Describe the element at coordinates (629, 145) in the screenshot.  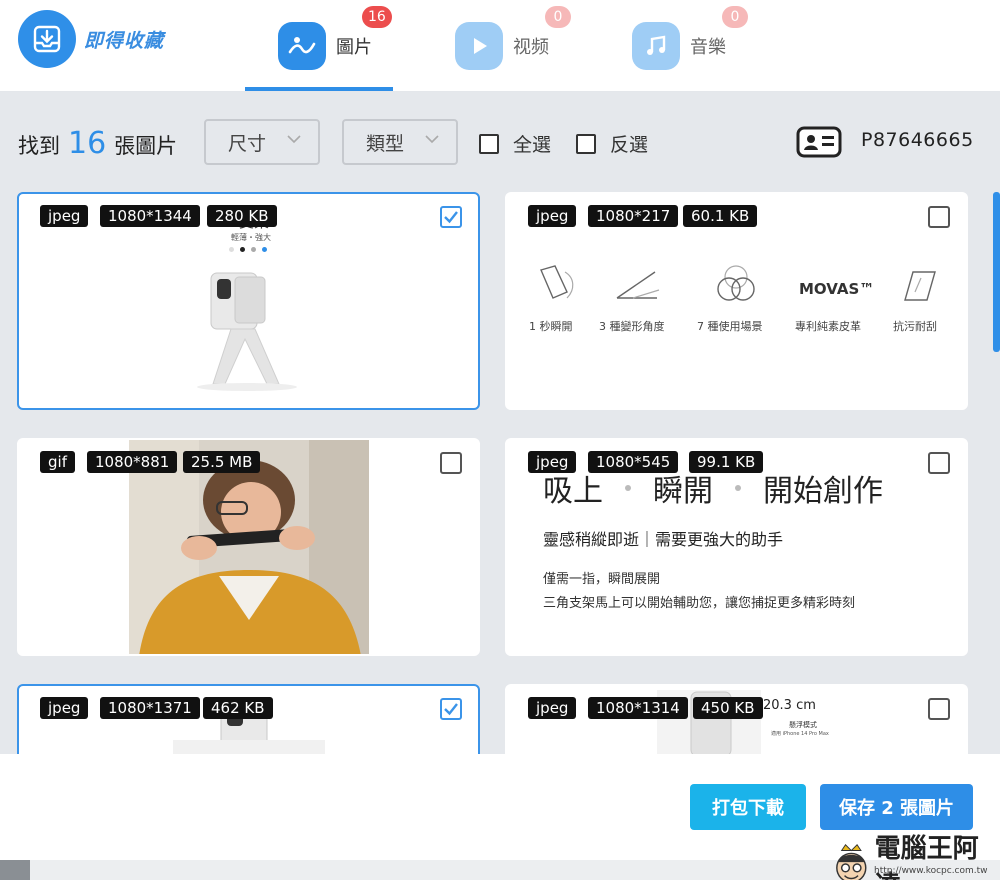
I see `invert-select-label: 反選` at that location.